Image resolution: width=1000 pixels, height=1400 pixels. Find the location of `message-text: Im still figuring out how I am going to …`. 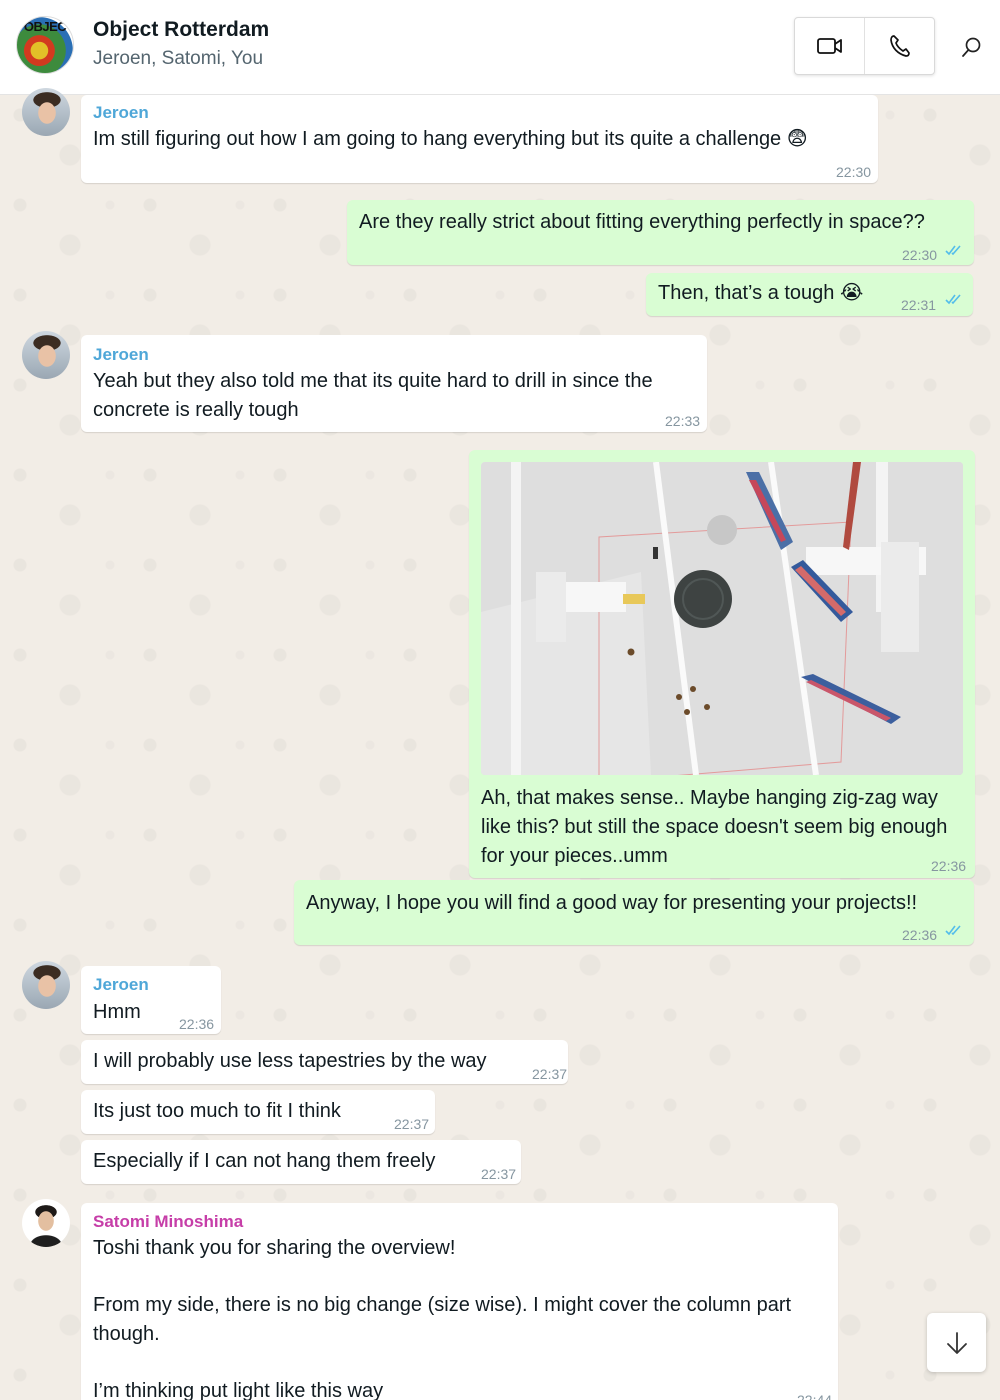

message-text: Im still figuring out how I am going to … is located at coordinates (450, 139).